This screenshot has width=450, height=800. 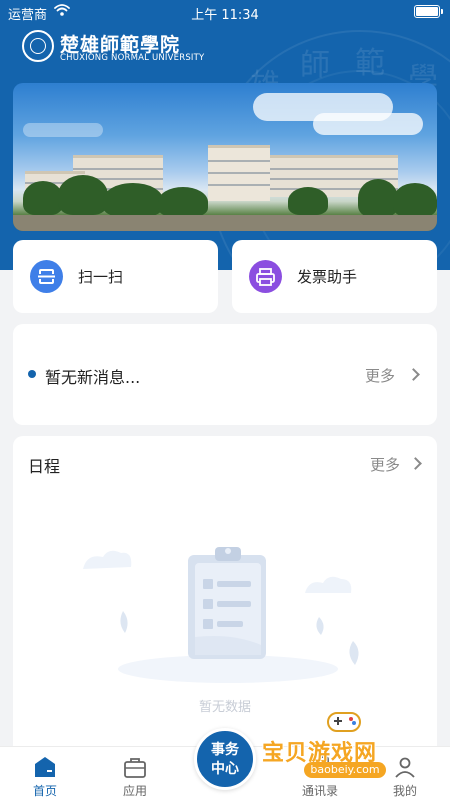 I want to click on scan-card: 扫一扫, so click(x=115, y=276).